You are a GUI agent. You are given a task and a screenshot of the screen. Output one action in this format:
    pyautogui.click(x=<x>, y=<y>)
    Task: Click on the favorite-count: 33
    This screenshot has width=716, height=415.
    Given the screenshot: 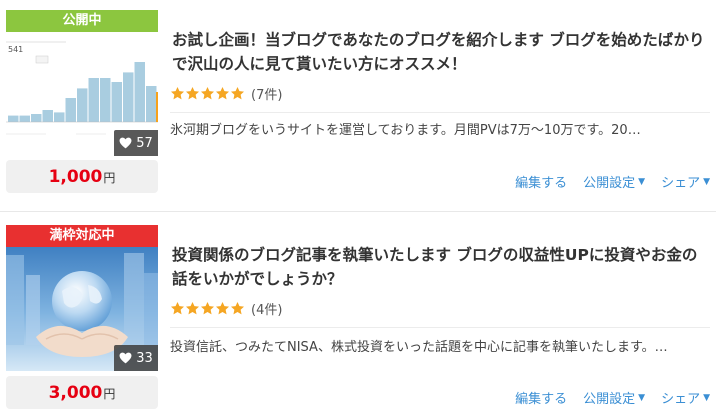 What is the action you would take?
    pyautogui.click(x=136, y=358)
    